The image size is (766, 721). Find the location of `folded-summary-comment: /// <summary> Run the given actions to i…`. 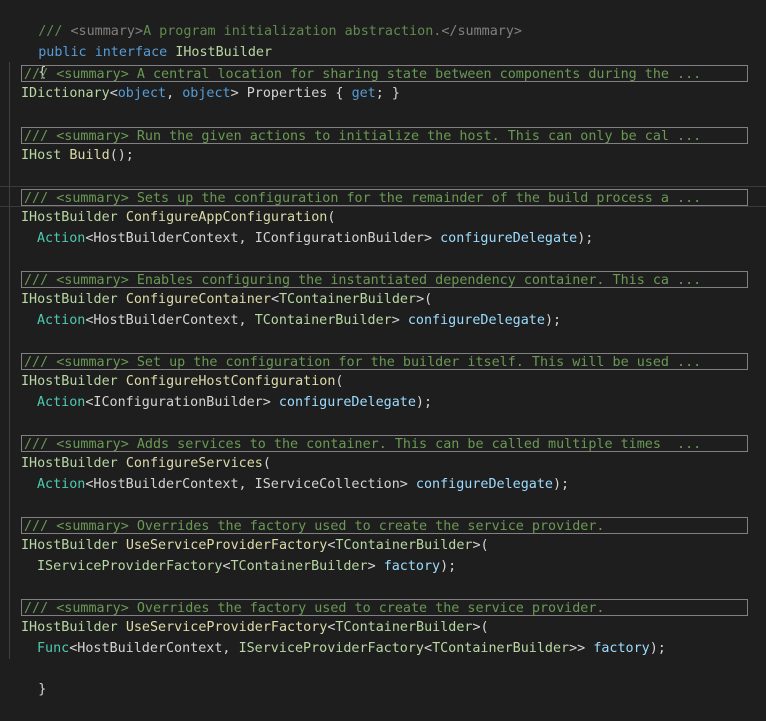

folded-summary-comment: /// <summary> Run the given actions to i… is located at coordinates (384, 135).